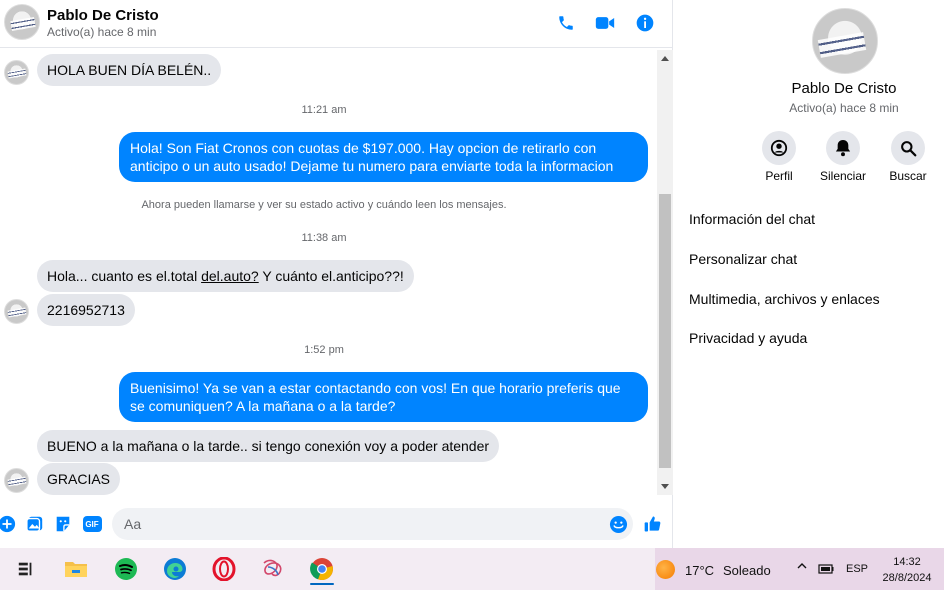  What do you see at coordinates (324, 110) in the screenshot?
I see `timestamp: 11:21 am` at bounding box center [324, 110].